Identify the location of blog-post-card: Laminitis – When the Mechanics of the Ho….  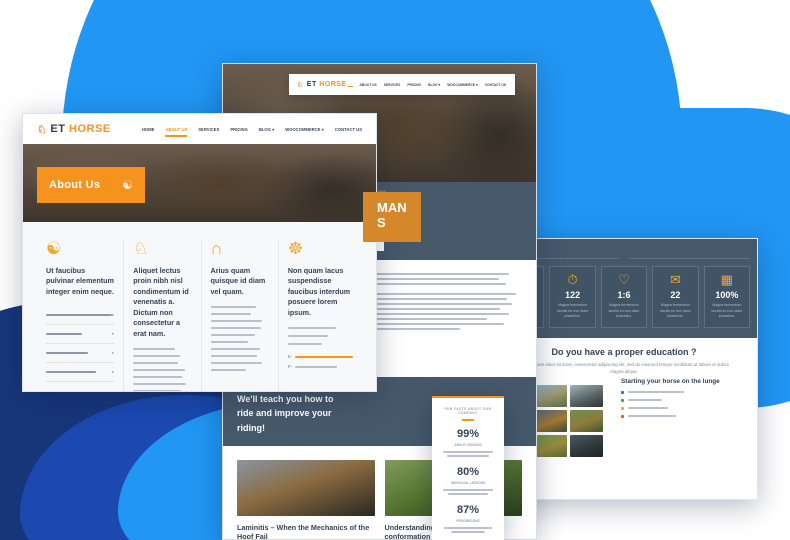
(306, 499).